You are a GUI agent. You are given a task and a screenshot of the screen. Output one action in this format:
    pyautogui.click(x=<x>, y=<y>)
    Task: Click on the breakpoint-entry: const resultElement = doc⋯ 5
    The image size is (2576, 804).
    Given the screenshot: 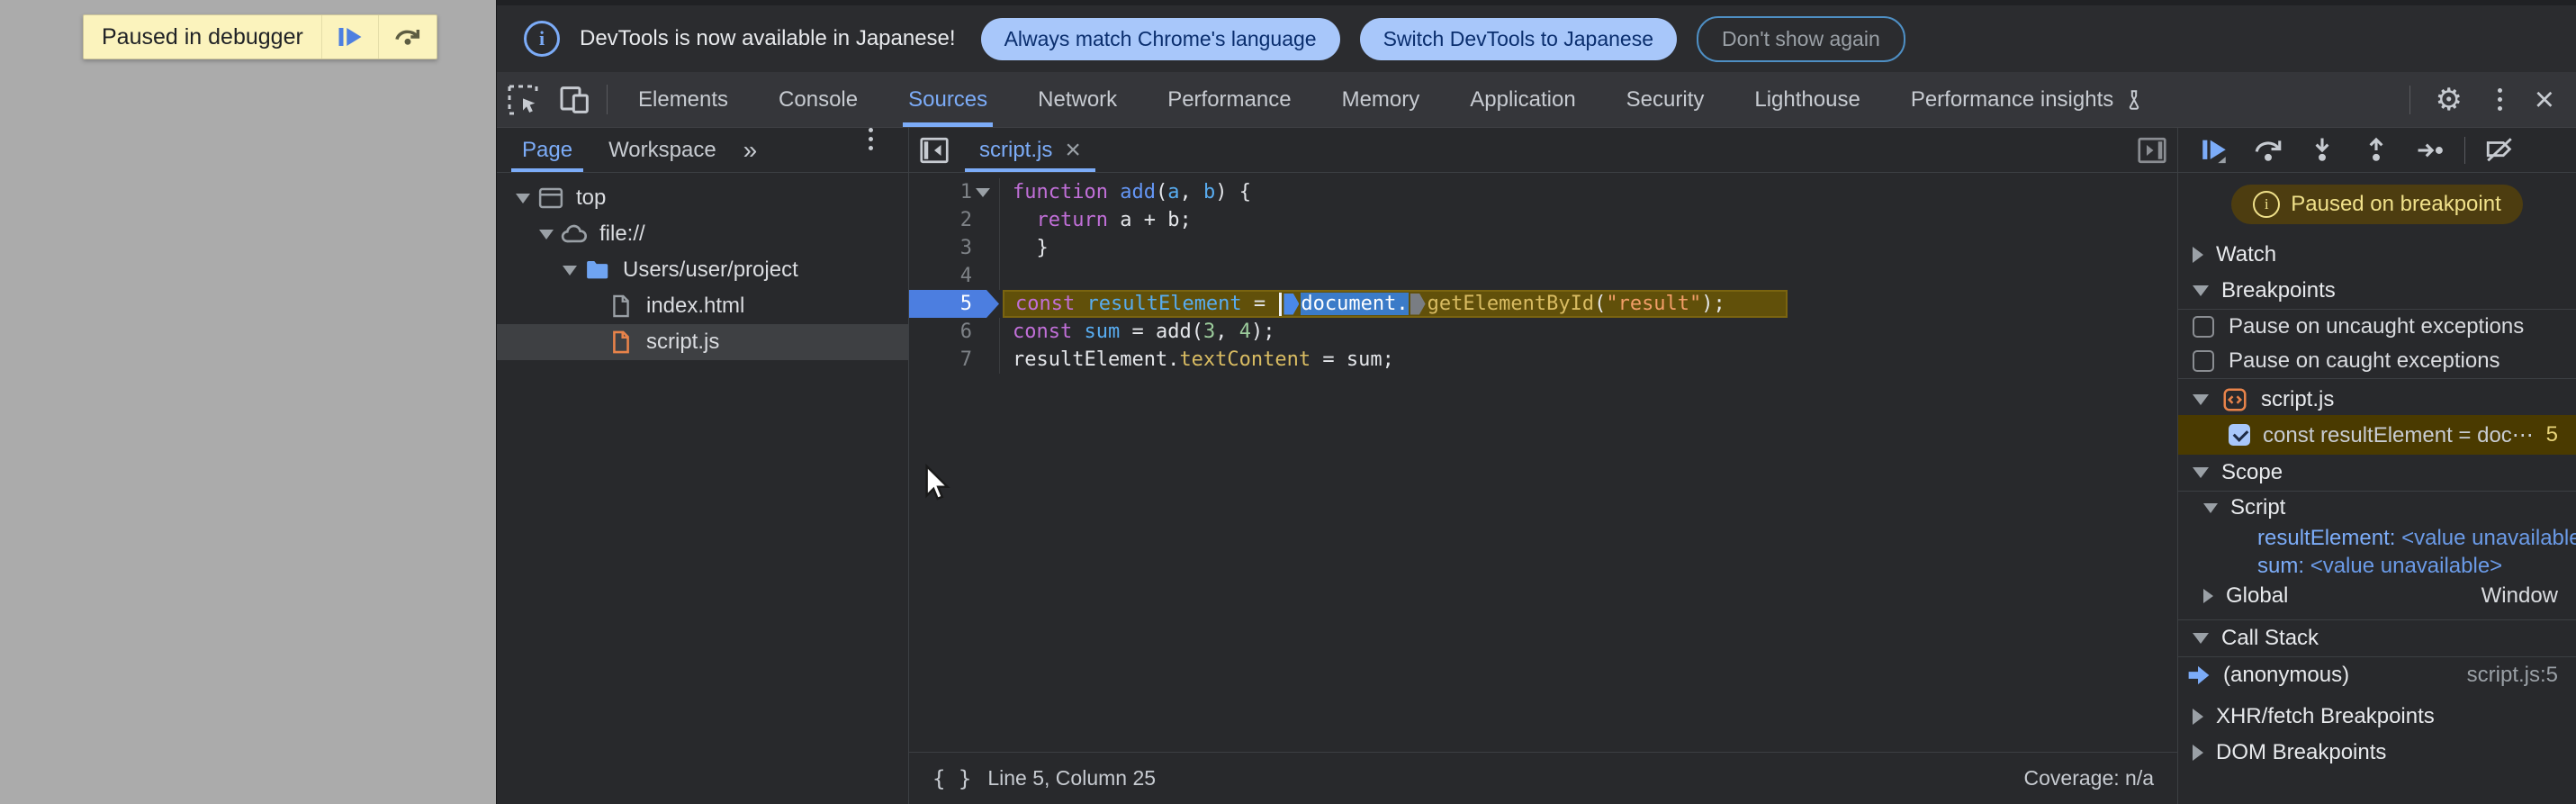 What is the action you would take?
    pyautogui.click(x=2377, y=435)
    